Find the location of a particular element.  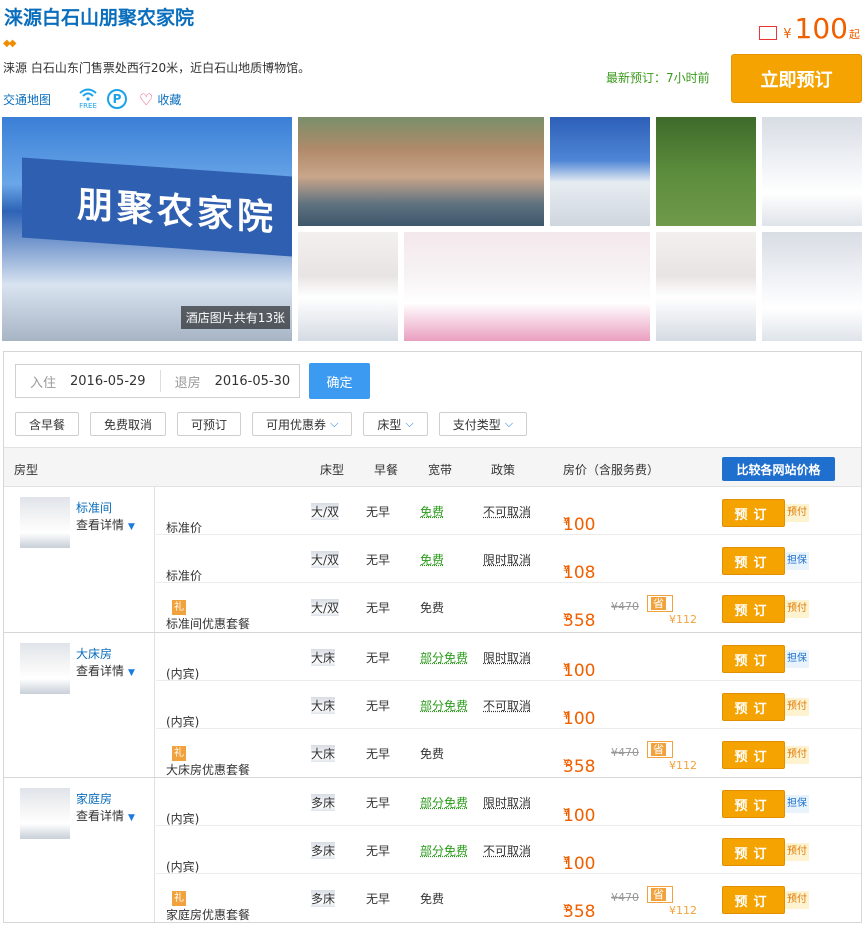

photo-sign-text: 朋聚农家院 is located at coordinates (177, 212).